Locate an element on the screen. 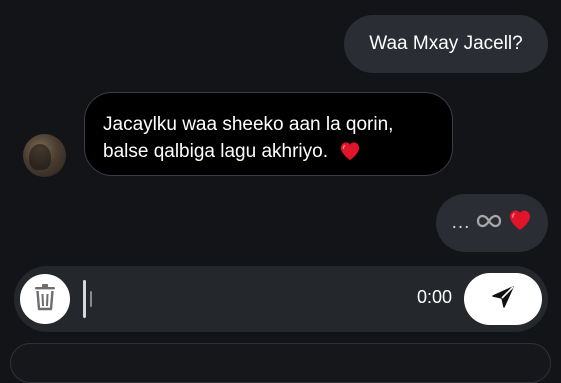 This screenshot has width=561, height=383. outgoing-message-text: Waa Mxay Jacell? is located at coordinates (446, 43).